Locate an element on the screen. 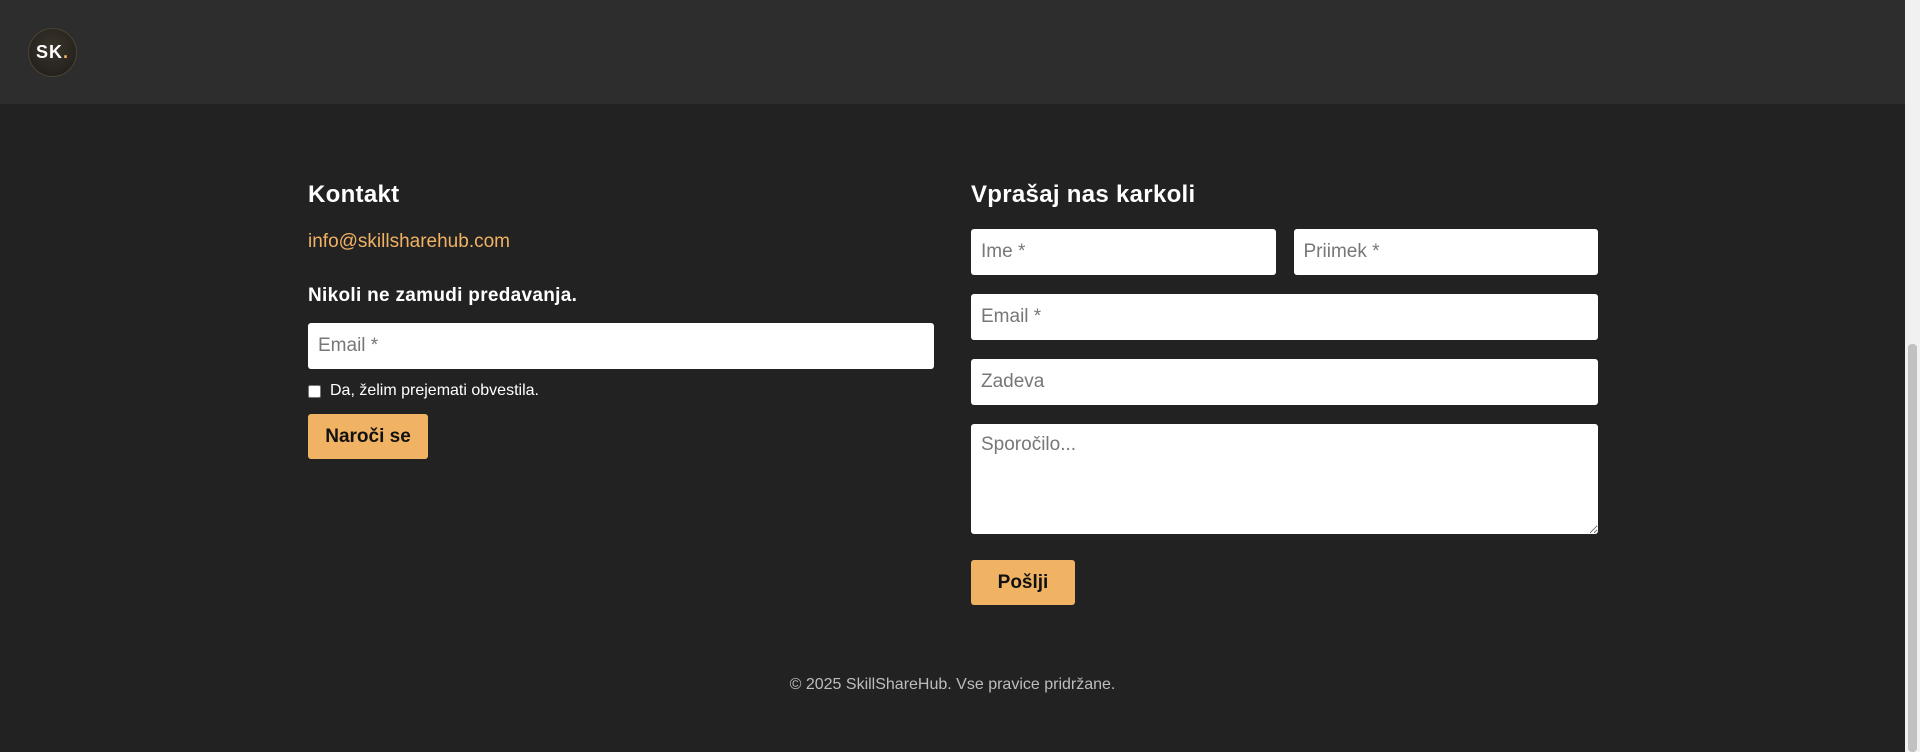 This screenshot has height=752, width=1920. scrollbar-thumb is located at coordinates (1912, 548).